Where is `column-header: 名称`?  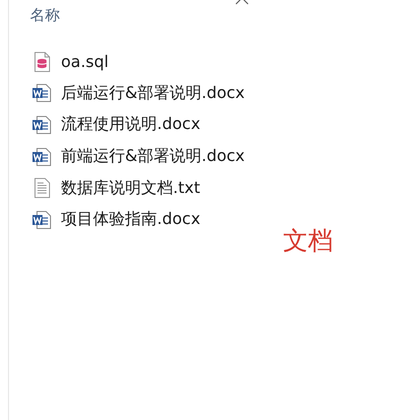 column-header: 名称 is located at coordinates (45, 15).